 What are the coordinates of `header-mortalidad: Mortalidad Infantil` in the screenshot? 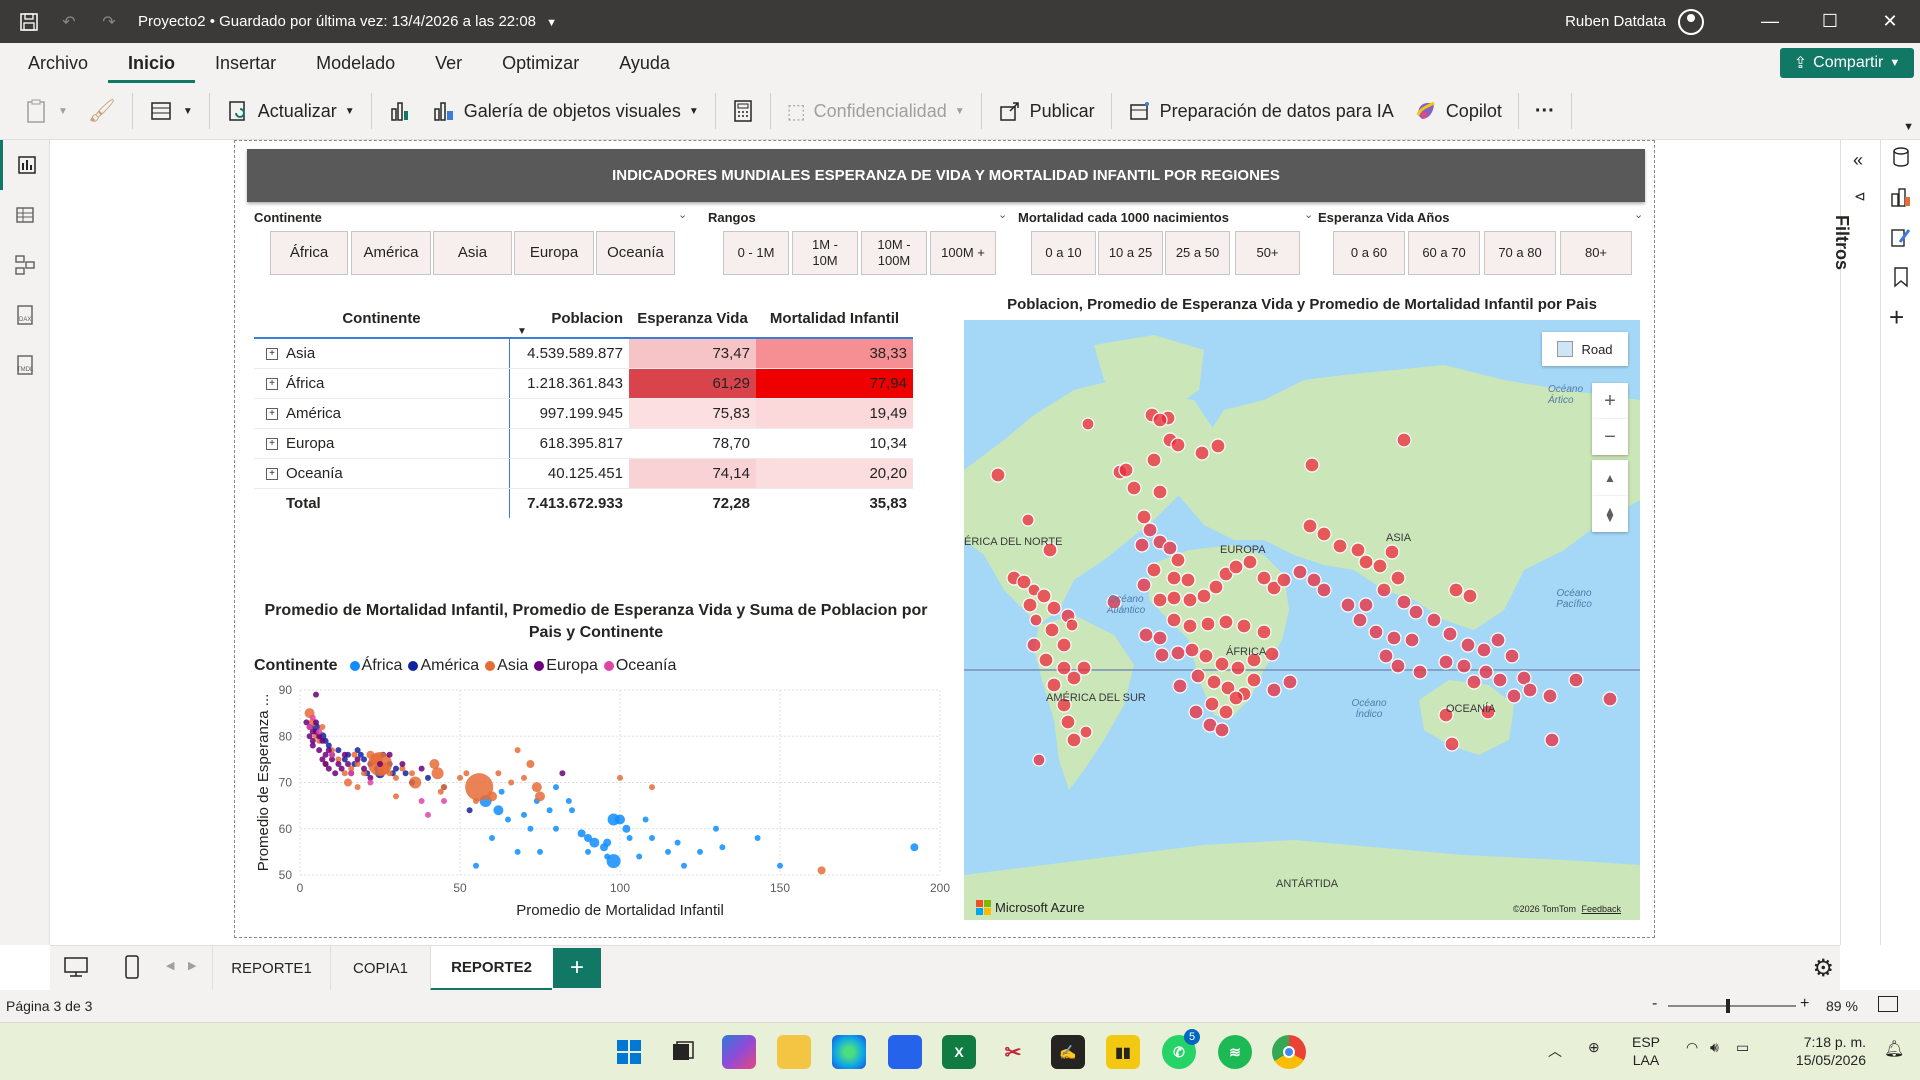 It's located at (834, 319).